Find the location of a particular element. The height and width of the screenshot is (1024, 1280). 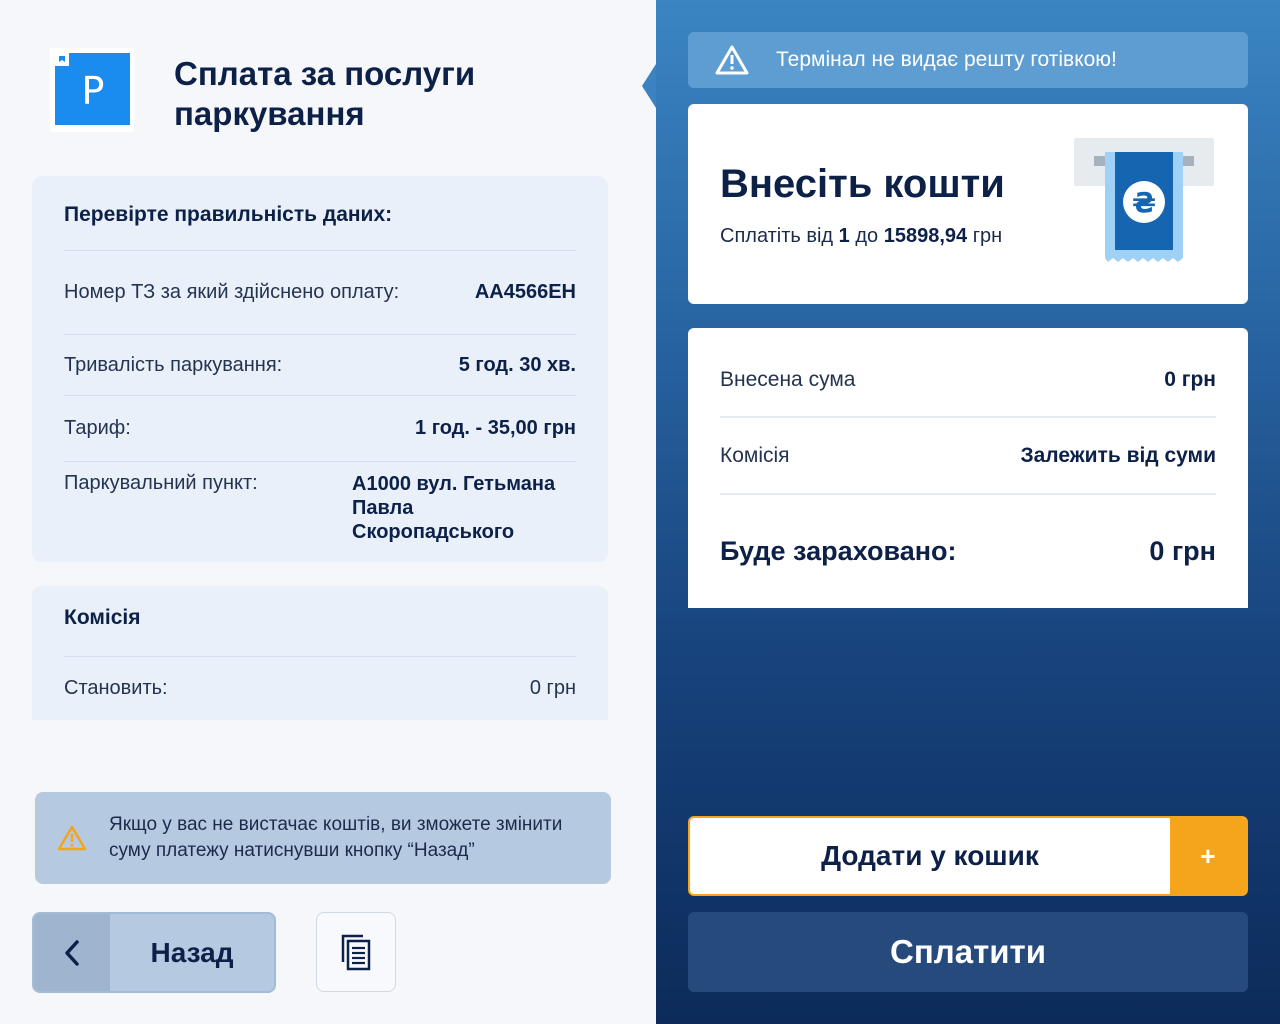

parking-sign-icon: P is located at coordinates (92, 90).